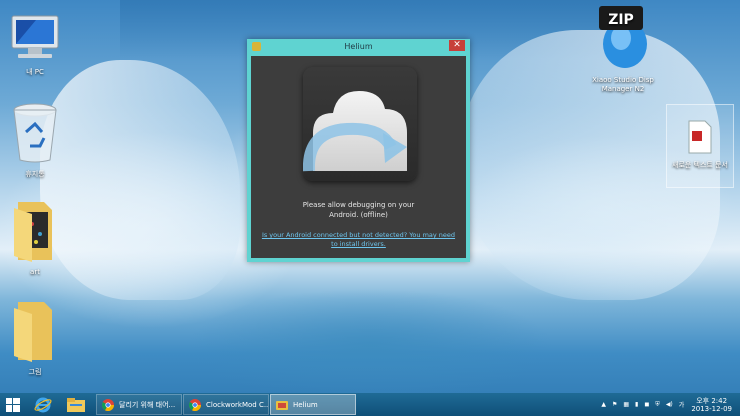 The image size is (740, 416). I want to click on start-button, so click(13, 404).